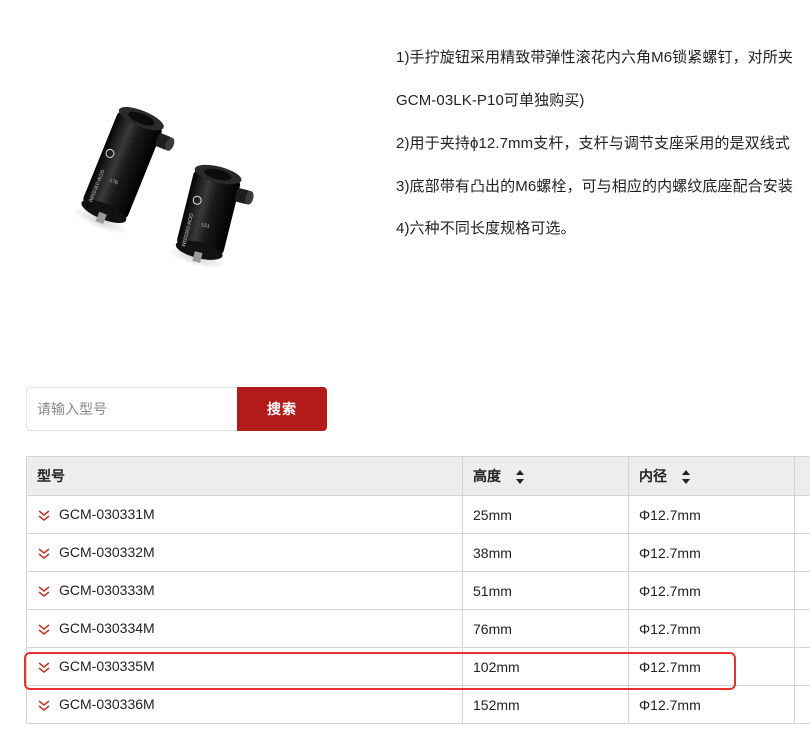 The width and height of the screenshot is (810, 738). I want to click on cell-model: GCM-030336M, so click(244, 704).